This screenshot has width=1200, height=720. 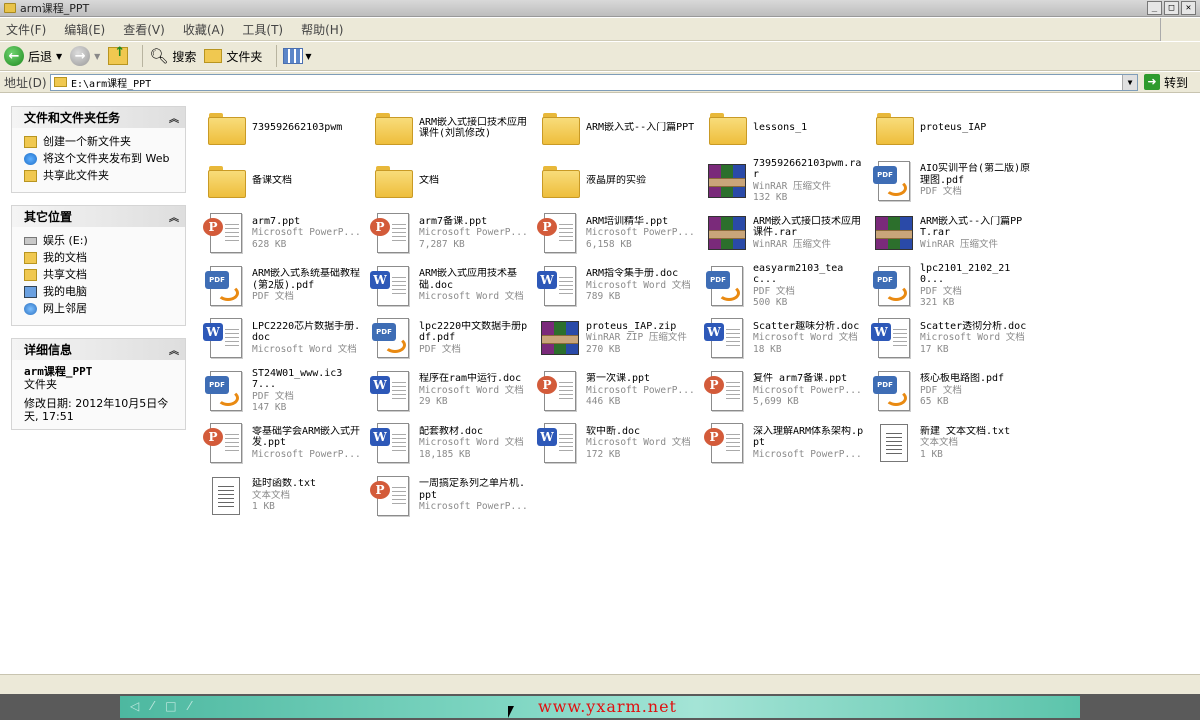 I want to click on file-item: 739592662103pwm, so click(x=286, y=128).